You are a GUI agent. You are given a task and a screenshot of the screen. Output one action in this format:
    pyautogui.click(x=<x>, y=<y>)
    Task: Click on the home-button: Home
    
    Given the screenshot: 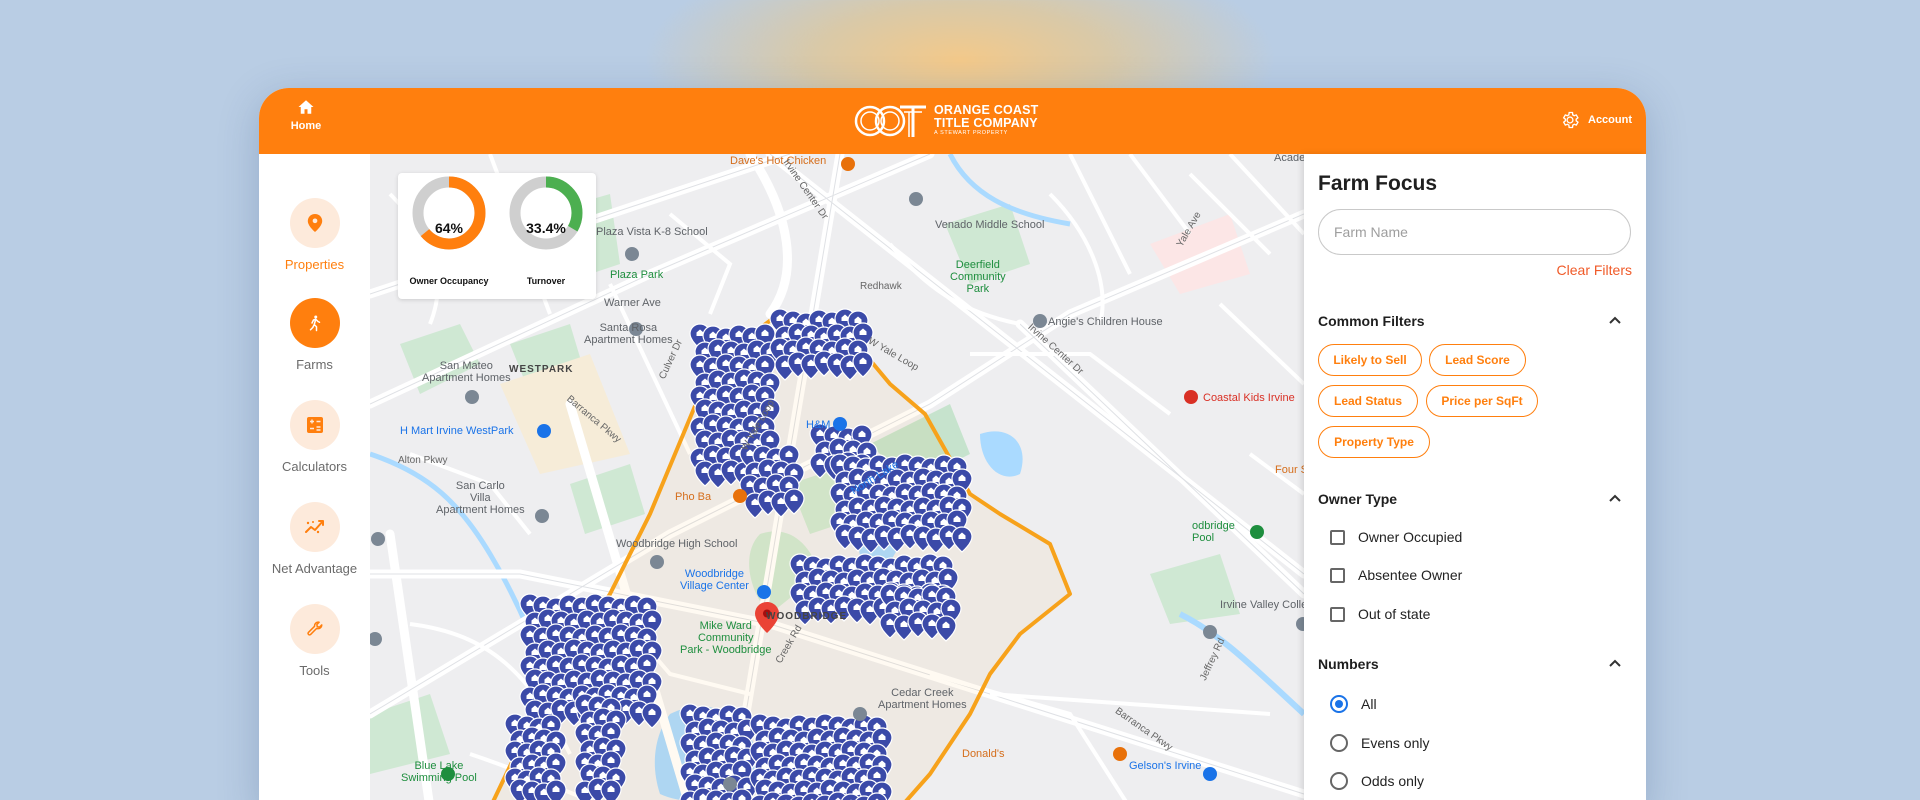 What is the action you would take?
    pyautogui.click(x=306, y=121)
    